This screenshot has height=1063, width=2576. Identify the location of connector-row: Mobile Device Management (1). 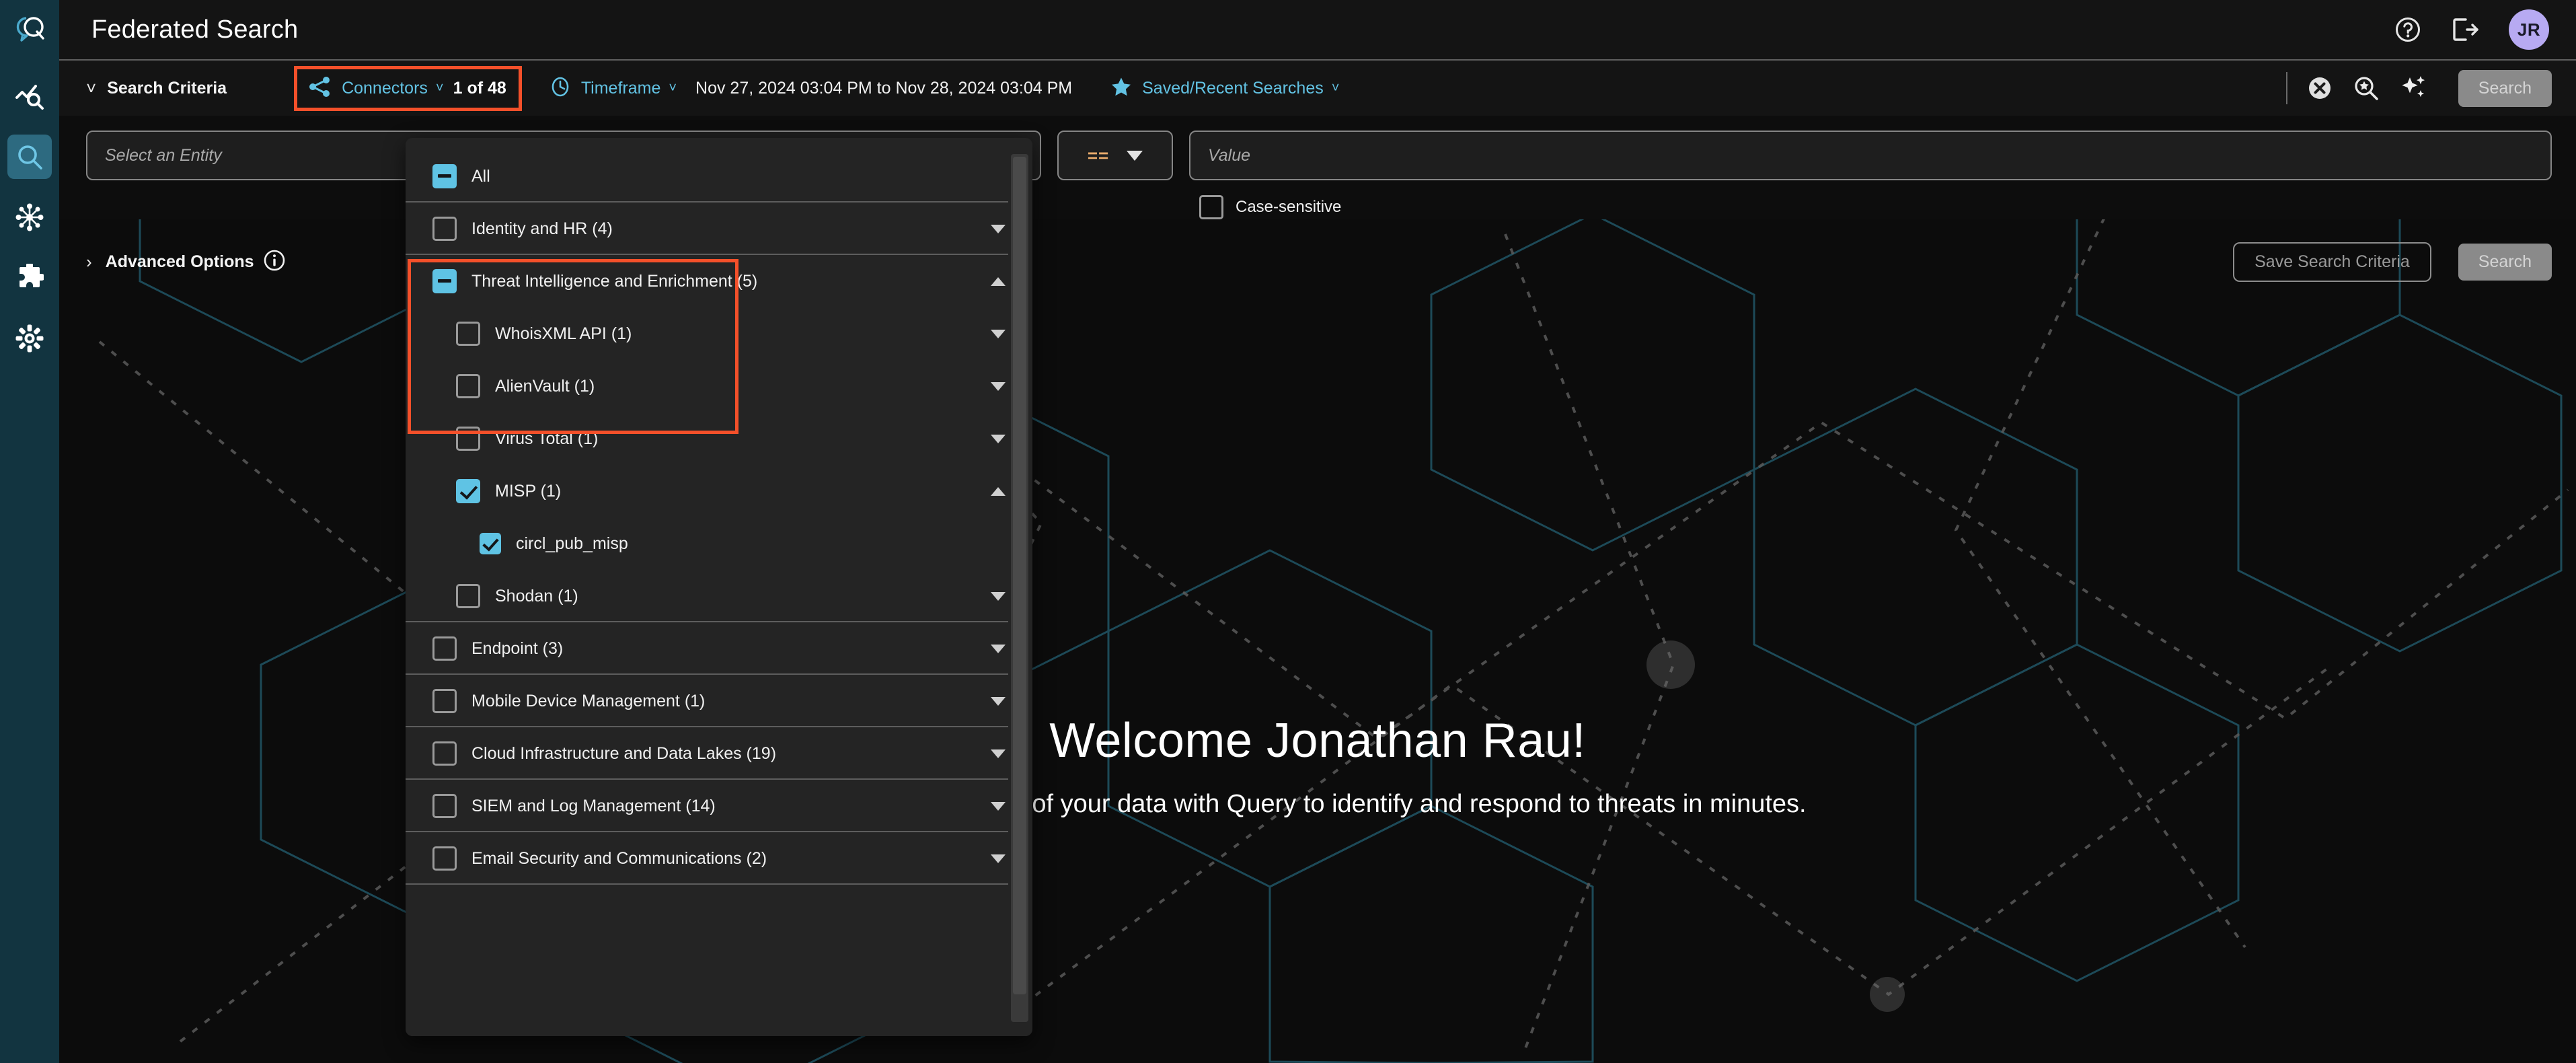
(719, 701).